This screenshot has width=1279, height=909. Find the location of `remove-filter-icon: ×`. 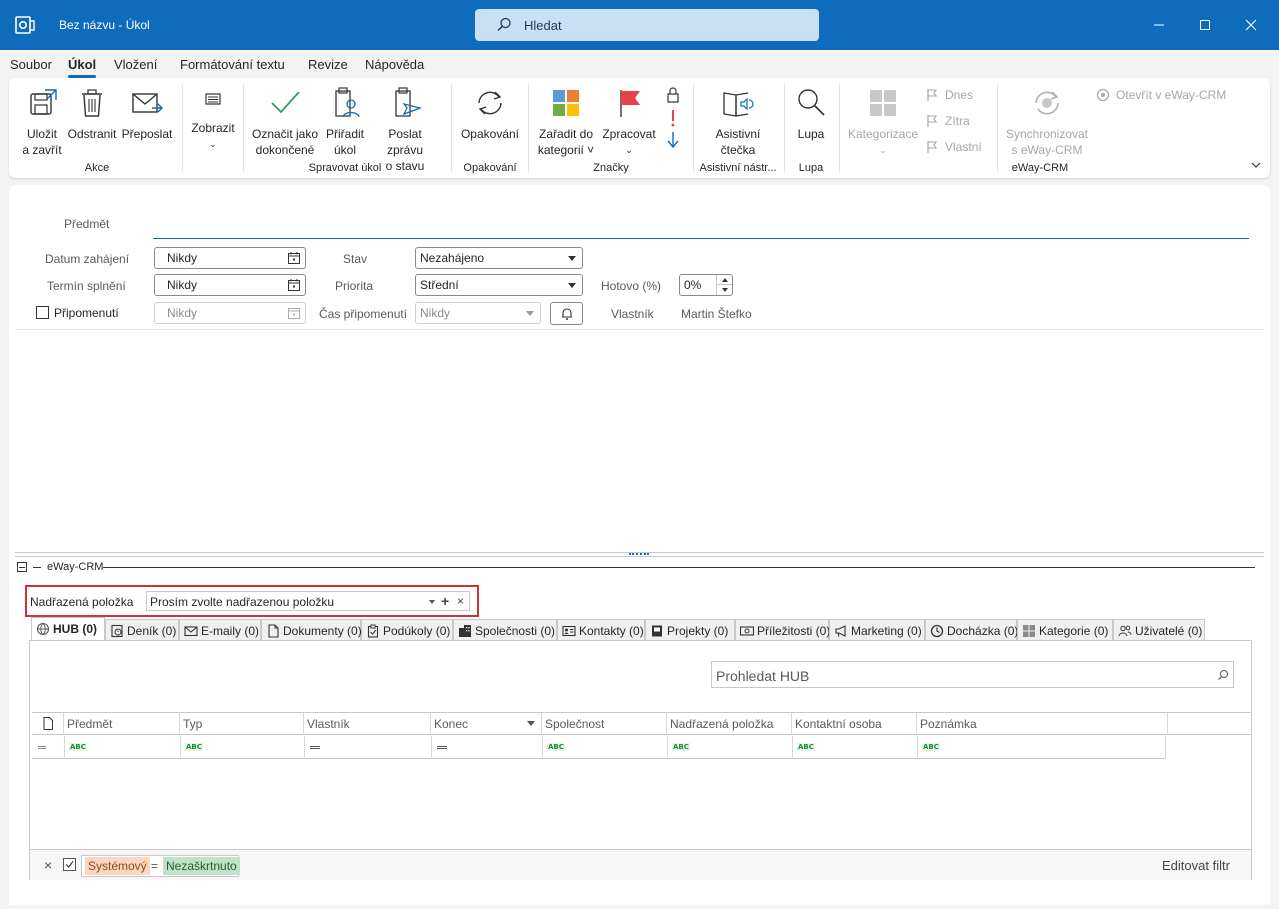

remove-filter-icon: × is located at coordinates (48, 865).